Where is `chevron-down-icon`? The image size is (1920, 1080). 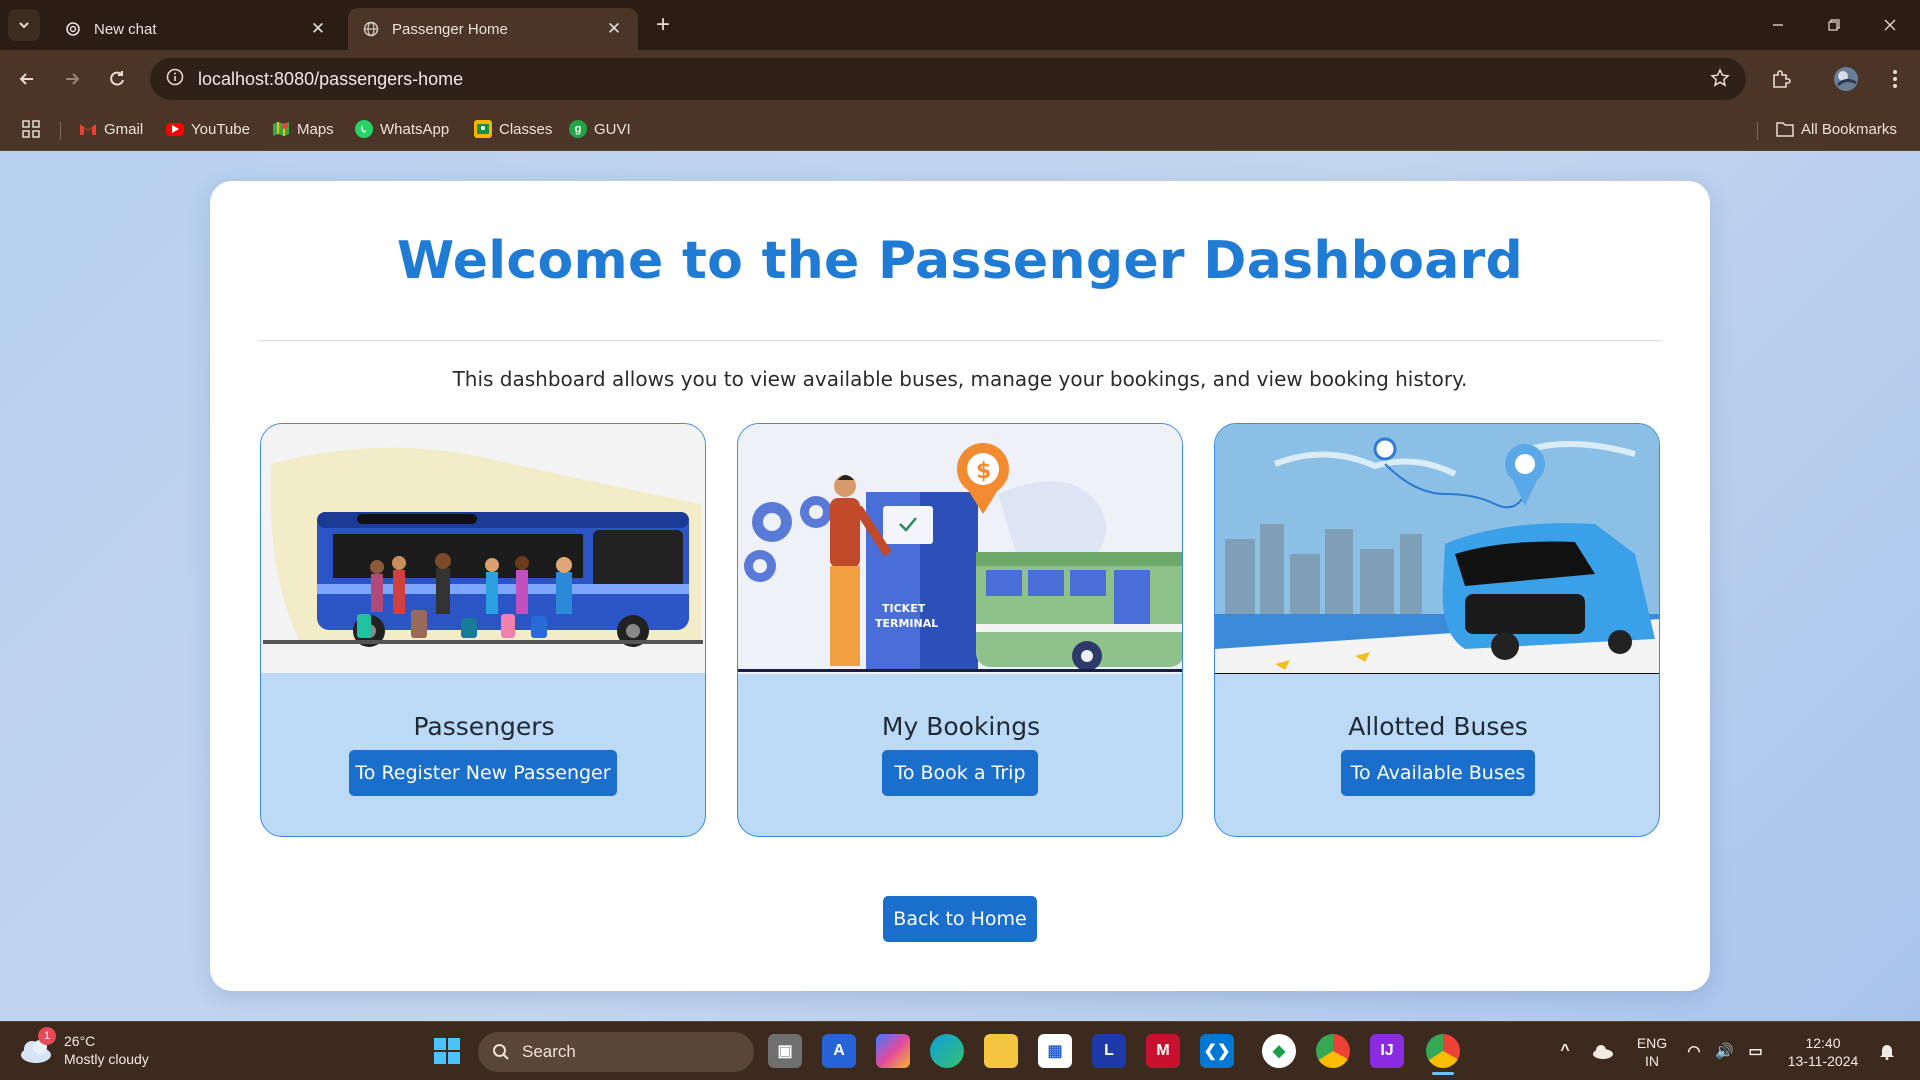
chevron-down-icon is located at coordinates (24, 25).